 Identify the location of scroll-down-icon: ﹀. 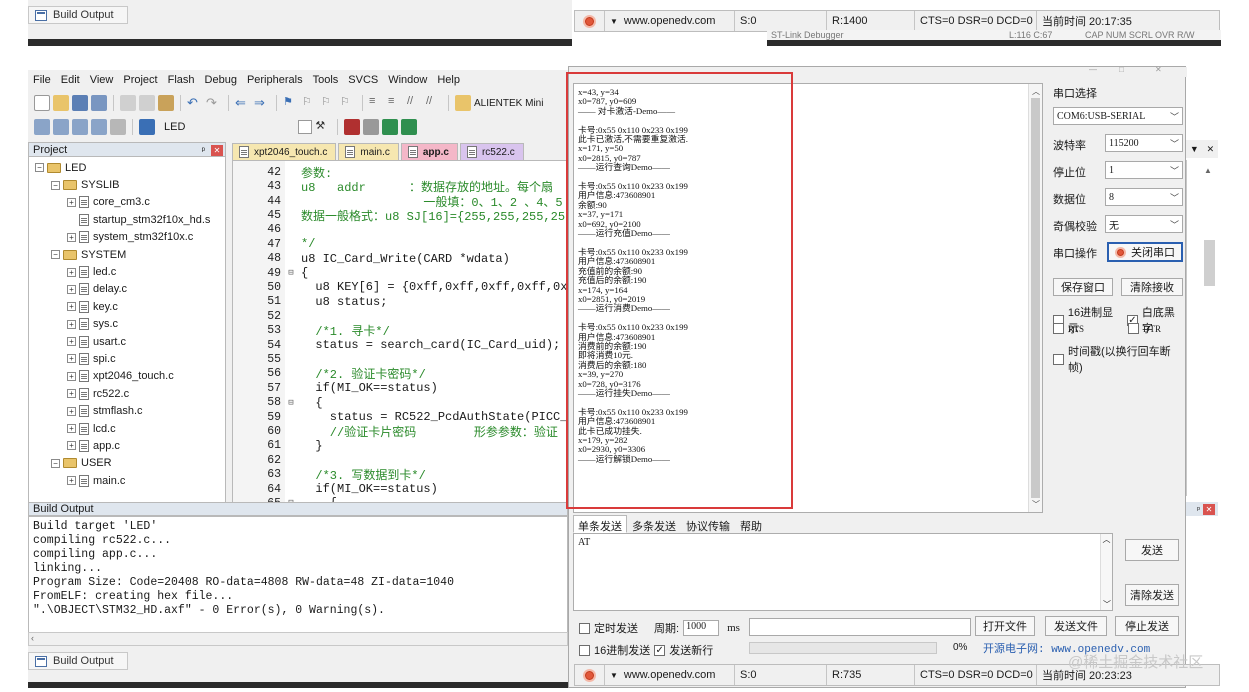
(1107, 604).